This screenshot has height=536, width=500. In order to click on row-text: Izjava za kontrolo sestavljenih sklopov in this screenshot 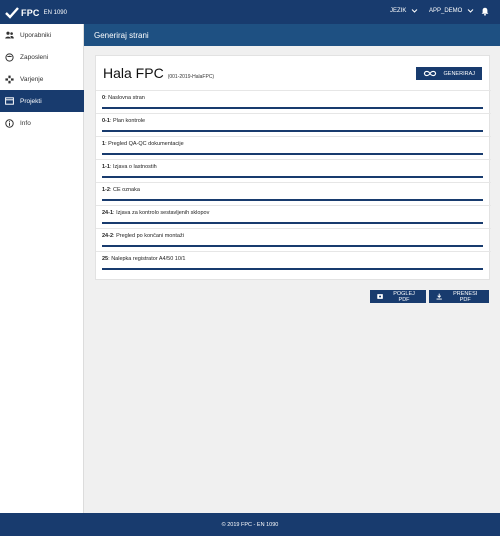, I will do `click(163, 213)`.